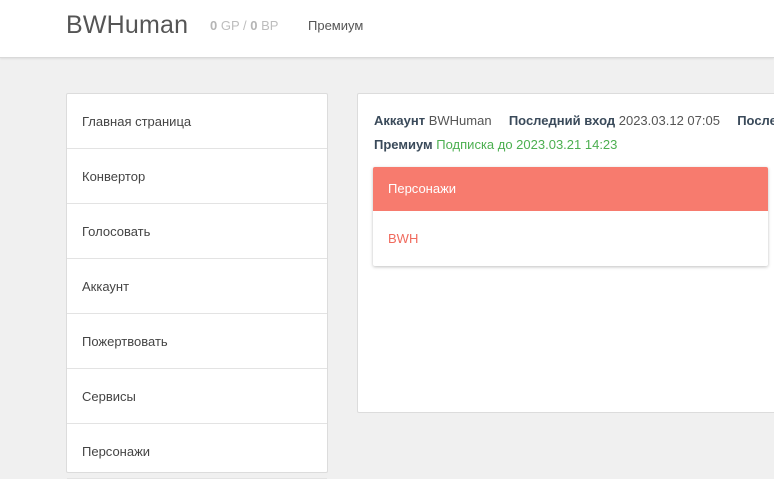  Describe the element at coordinates (197, 231) in the screenshot. I see `sidebar-item-vote: Голосовать` at that location.